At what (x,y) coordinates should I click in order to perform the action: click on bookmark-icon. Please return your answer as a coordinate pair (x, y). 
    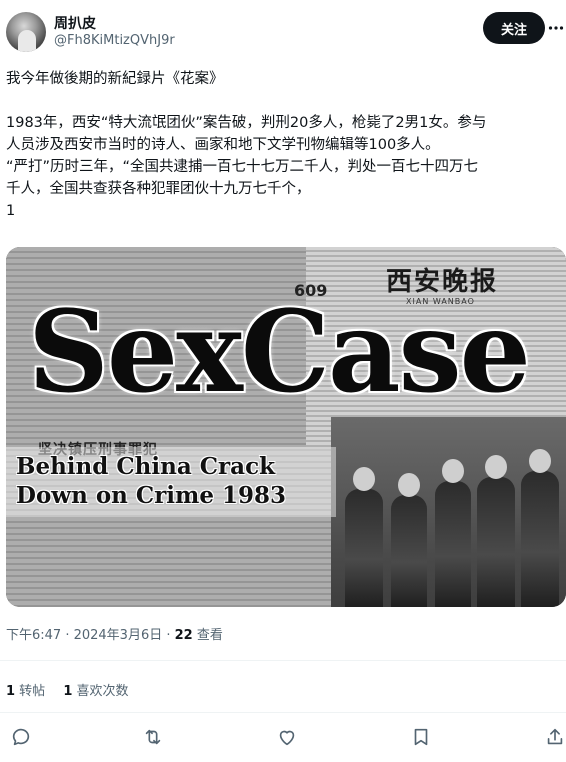
    Looking at the image, I should click on (421, 737).